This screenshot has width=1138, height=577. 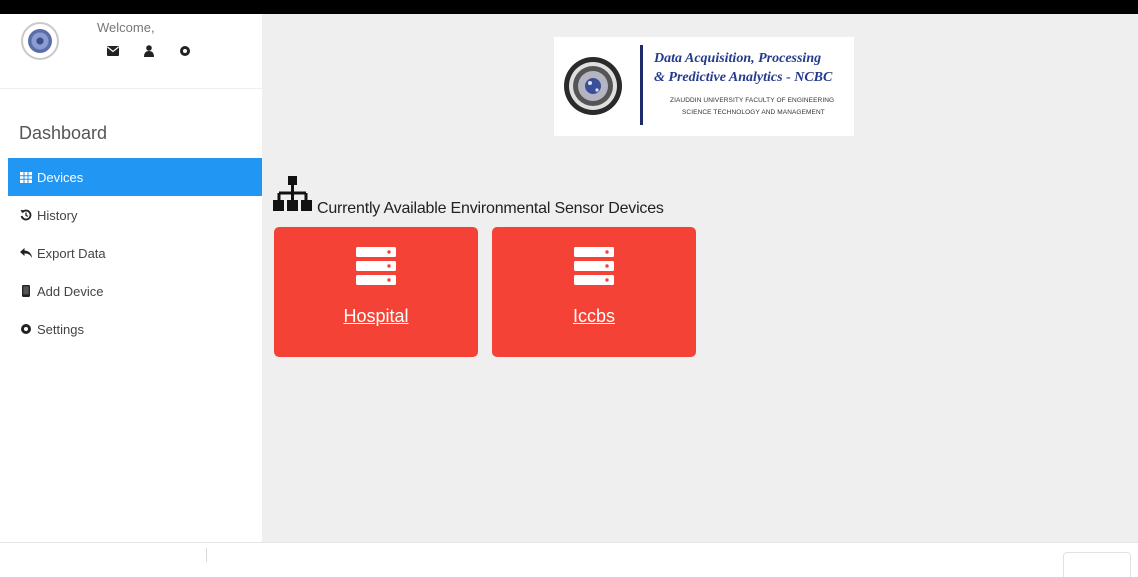 What do you see at coordinates (126, 27) in the screenshot?
I see `welcome-text: Welcome,` at bounding box center [126, 27].